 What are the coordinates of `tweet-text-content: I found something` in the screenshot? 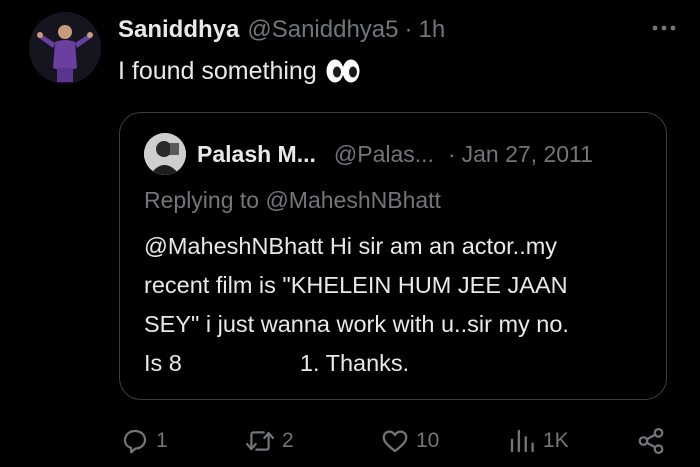 It's located at (217, 71).